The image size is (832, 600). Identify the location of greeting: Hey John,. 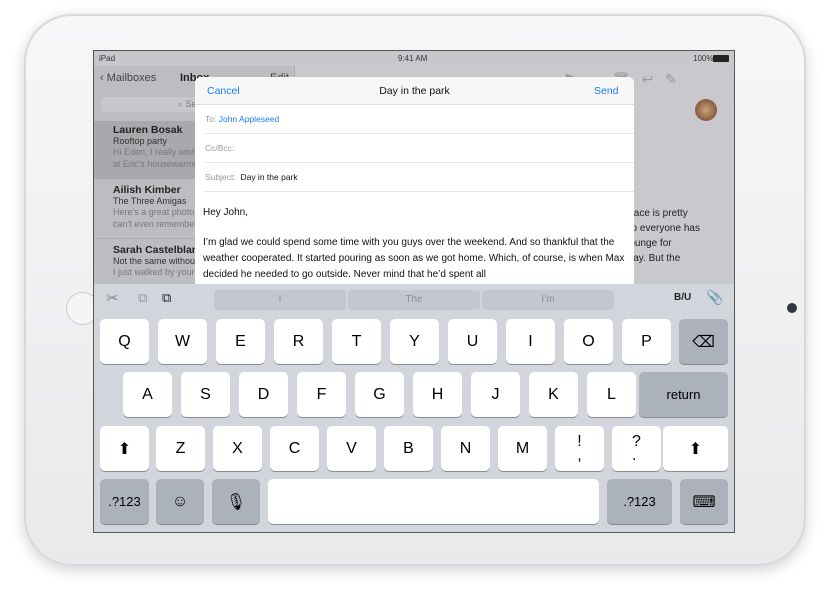
(226, 212).